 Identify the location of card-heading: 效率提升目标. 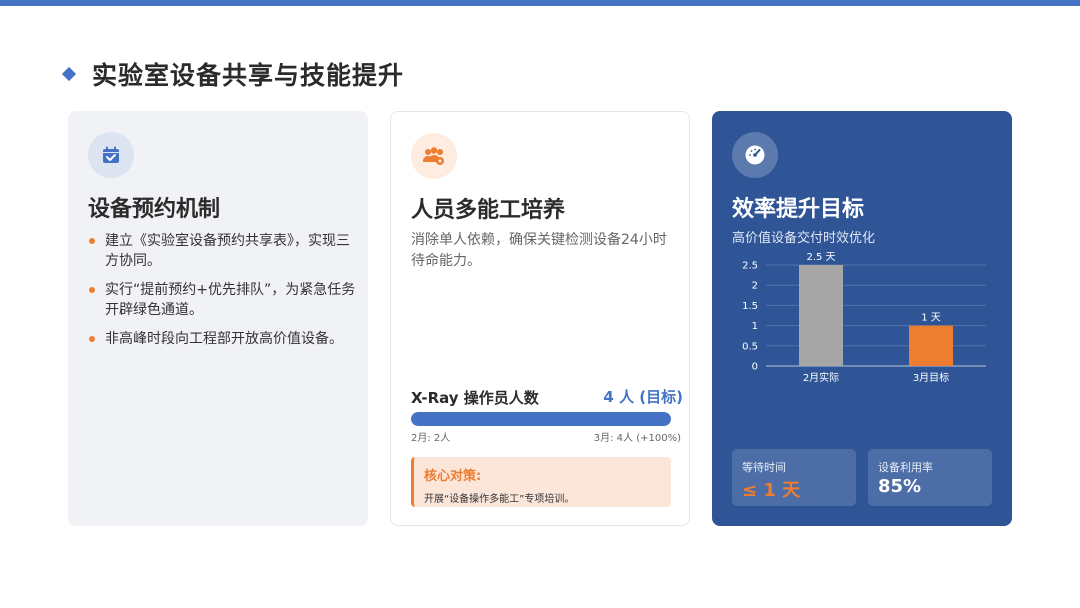
(798, 209).